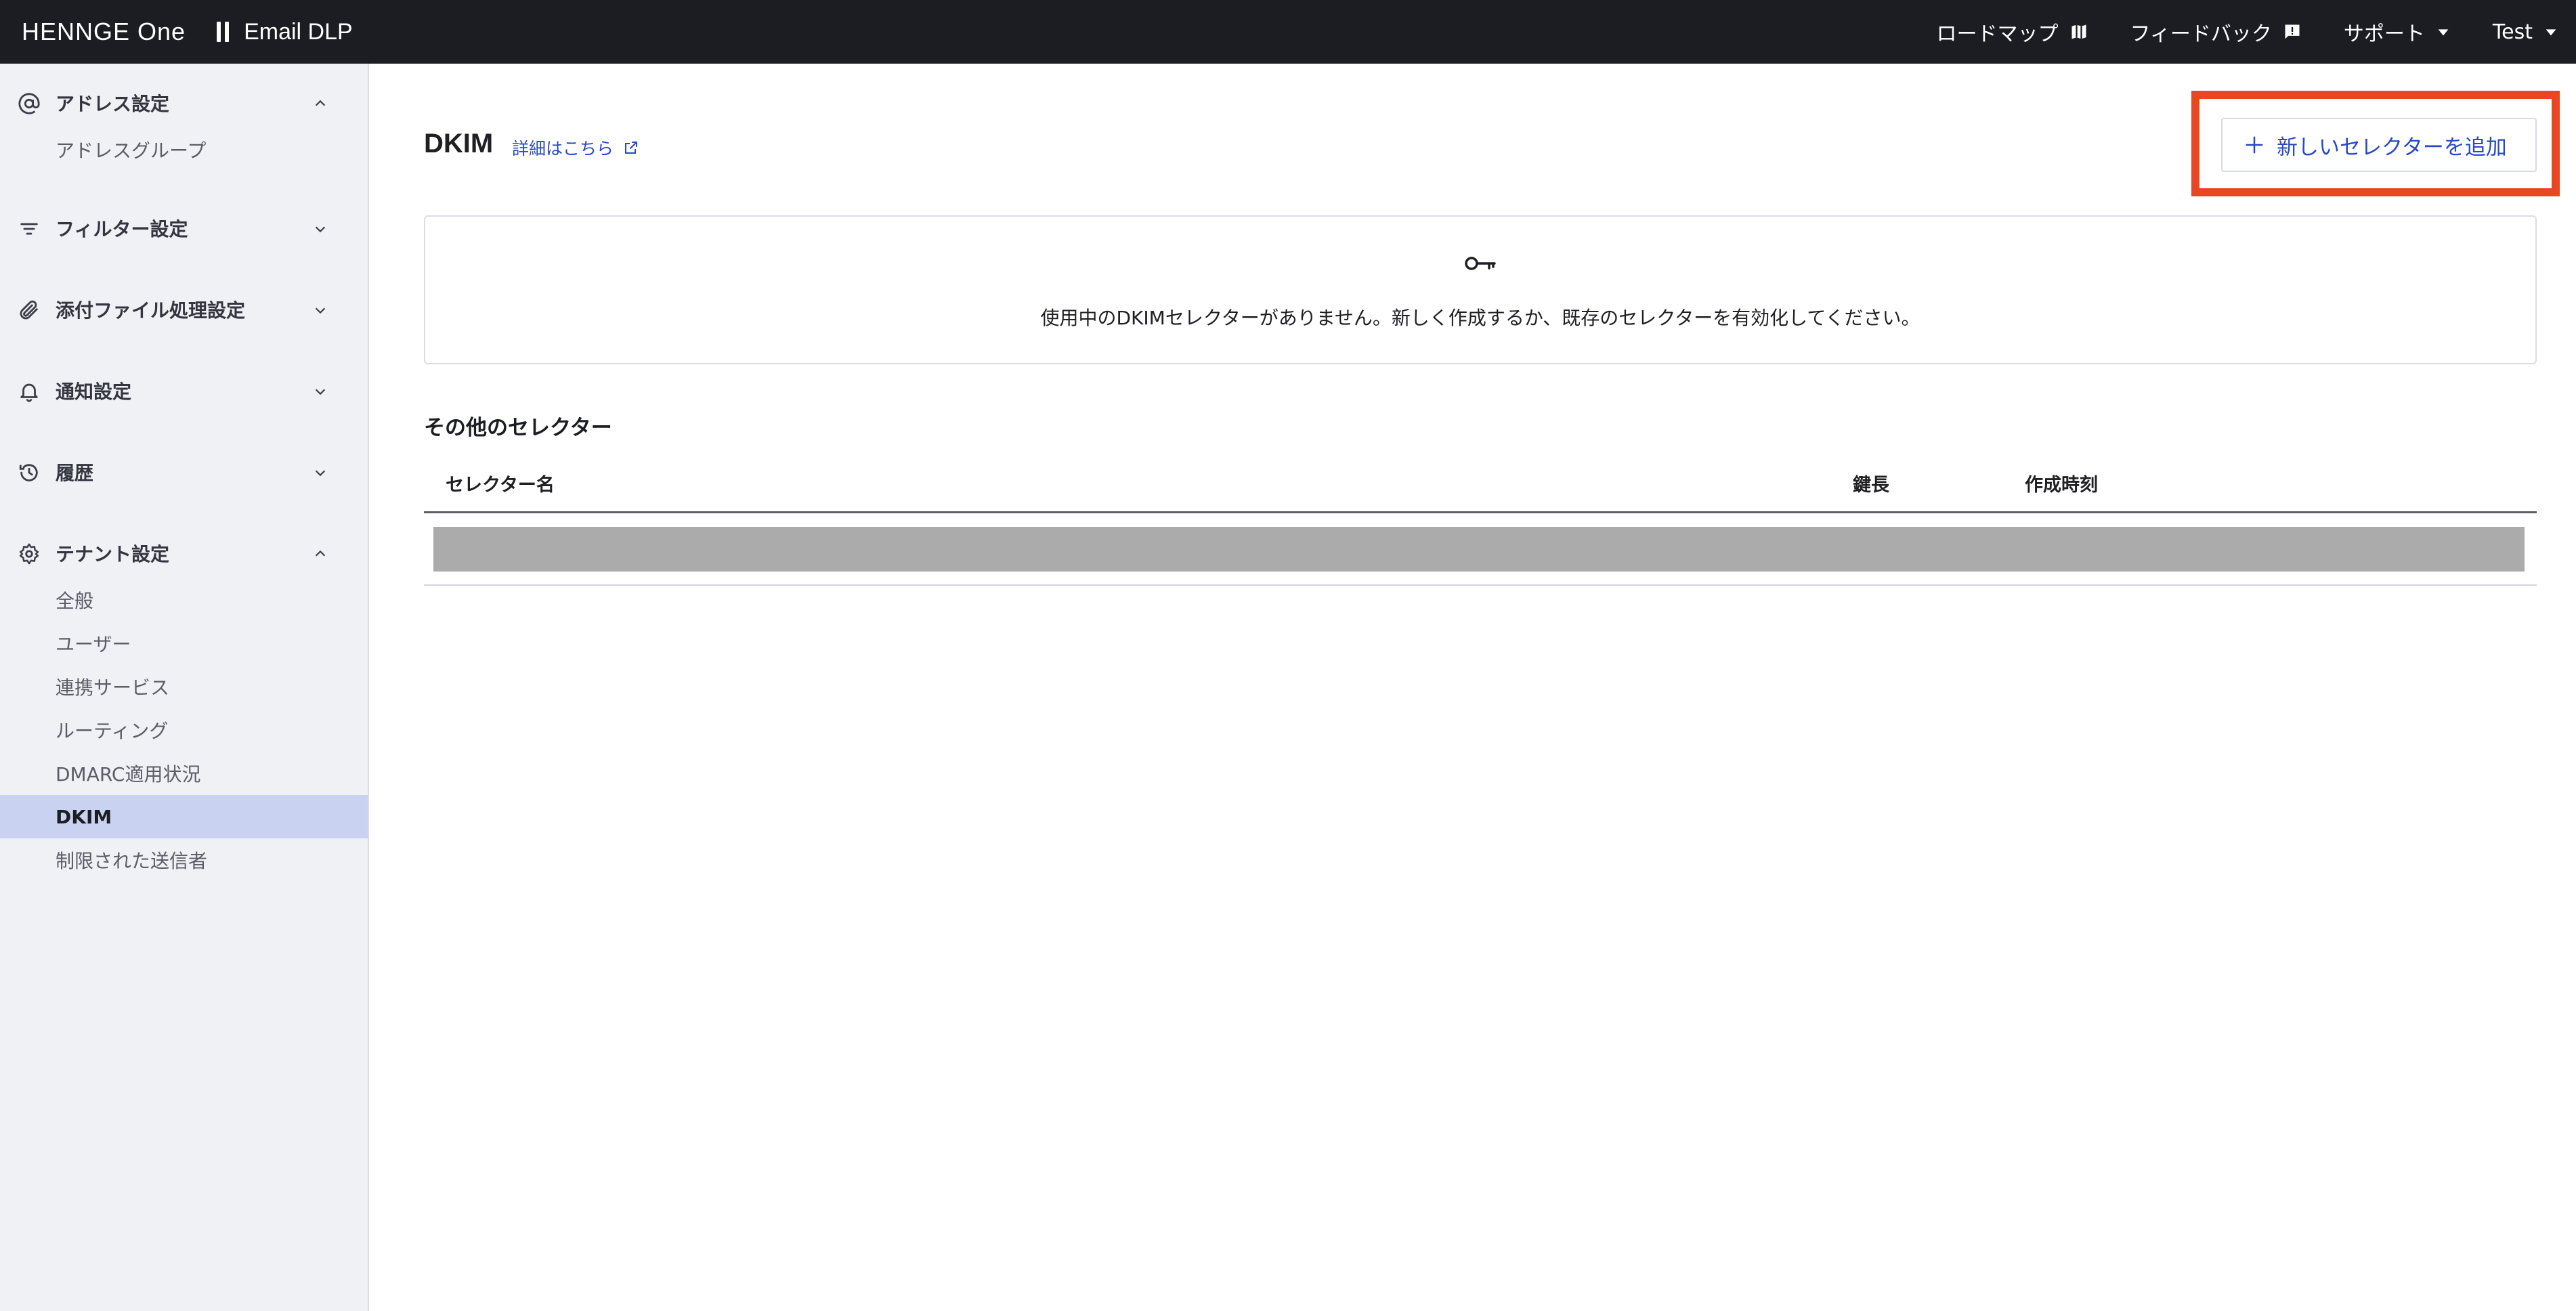 Image resolution: width=2576 pixels, height=1311 pixels. I want to click on roadmap-label: ロードマップ, so click(1997, 34).